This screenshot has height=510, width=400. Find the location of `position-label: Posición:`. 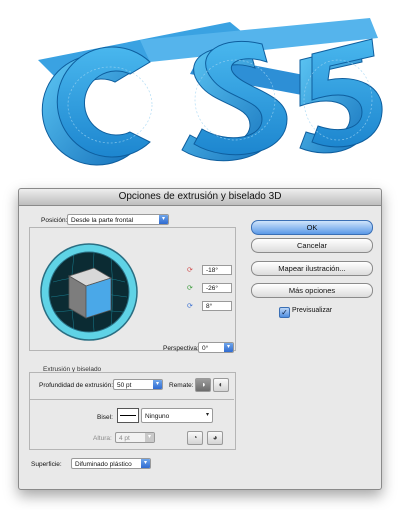

position-label: Posición: is located at coordinates (54, 220).